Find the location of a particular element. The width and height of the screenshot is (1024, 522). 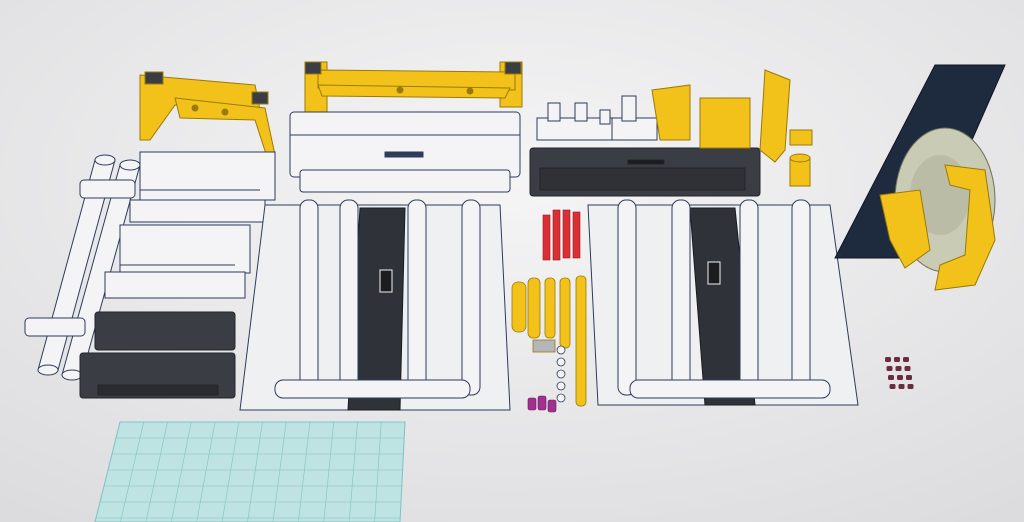

workplane-grid is located at coordinates (250, 471).